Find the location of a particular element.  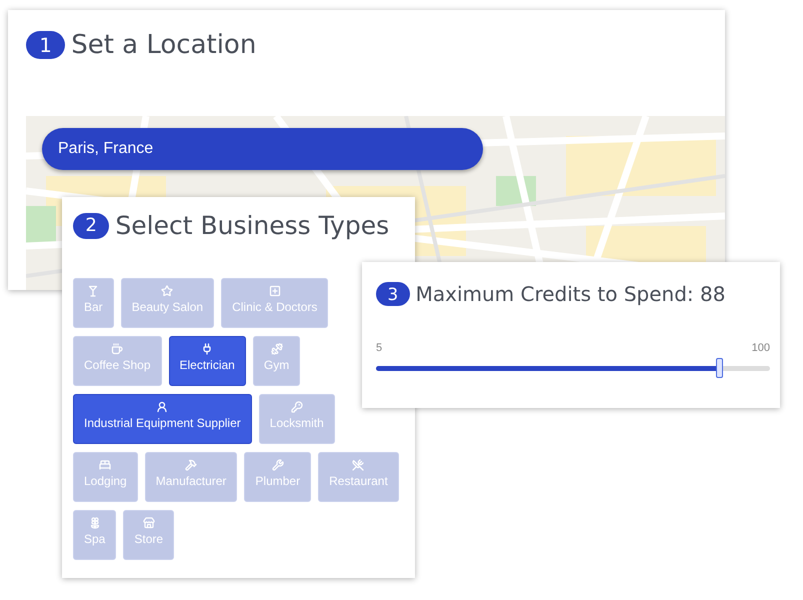

utensils-icon is located at coordinates (358, 465).